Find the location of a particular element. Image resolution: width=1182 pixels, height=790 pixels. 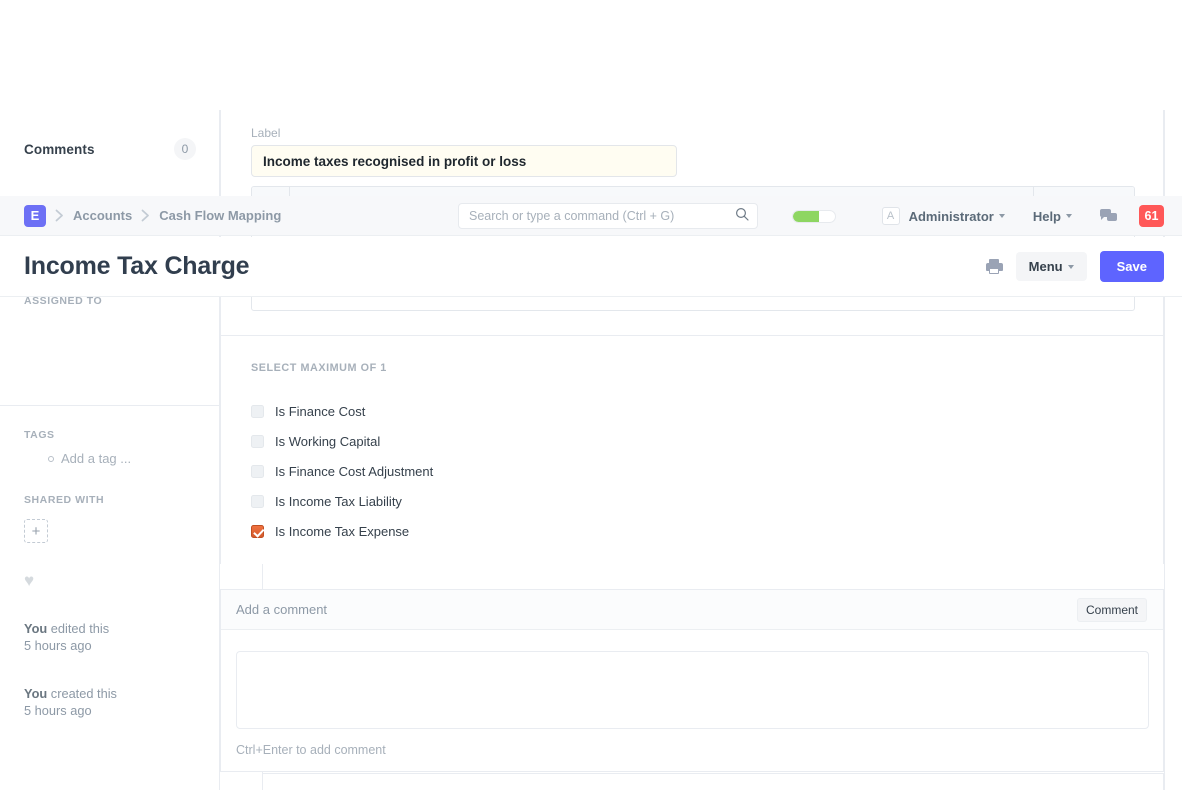

chat-icon is located at coordinates (1108, 216).